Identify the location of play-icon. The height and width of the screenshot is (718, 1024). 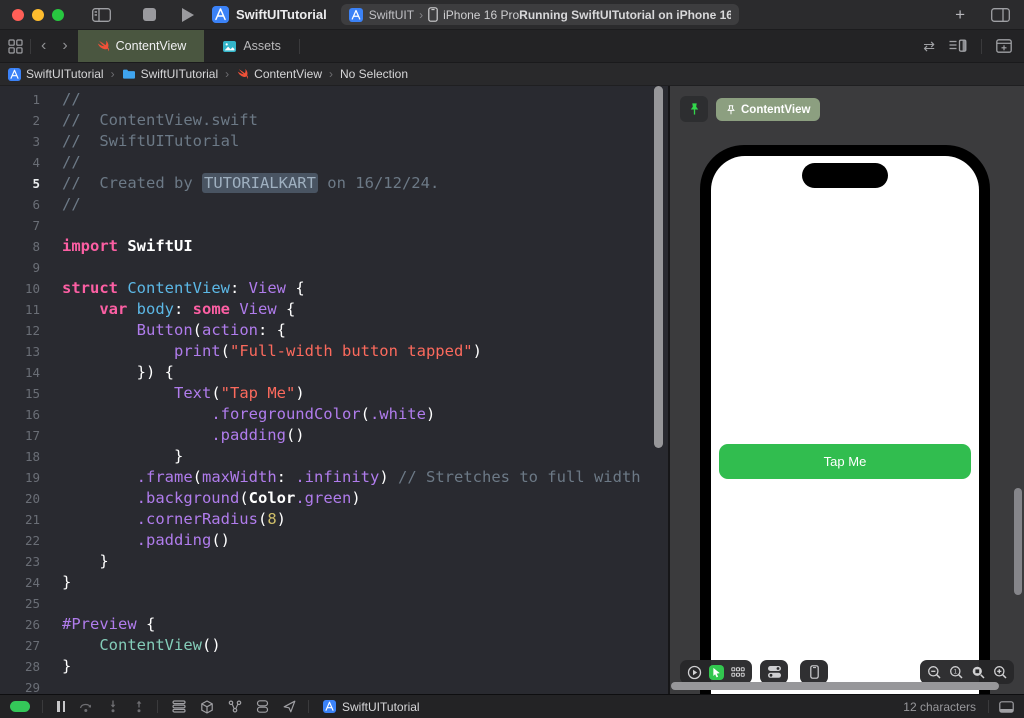
(188, 14).